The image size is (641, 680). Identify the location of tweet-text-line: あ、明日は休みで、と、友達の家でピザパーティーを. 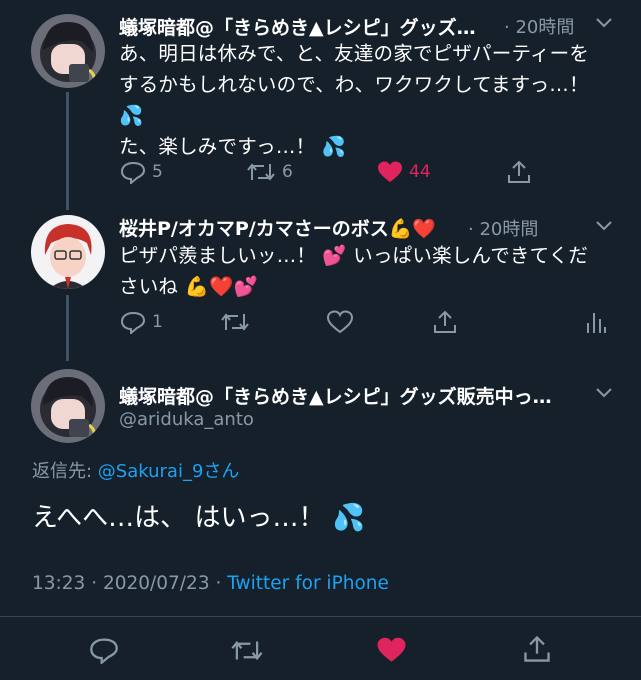
(354, 53).